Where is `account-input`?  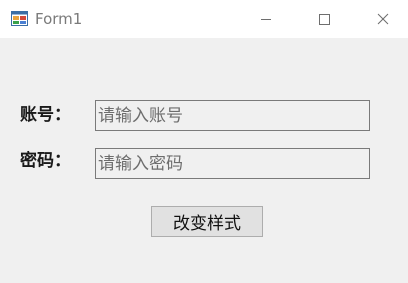
account-input is located at coordinates (232, 115).